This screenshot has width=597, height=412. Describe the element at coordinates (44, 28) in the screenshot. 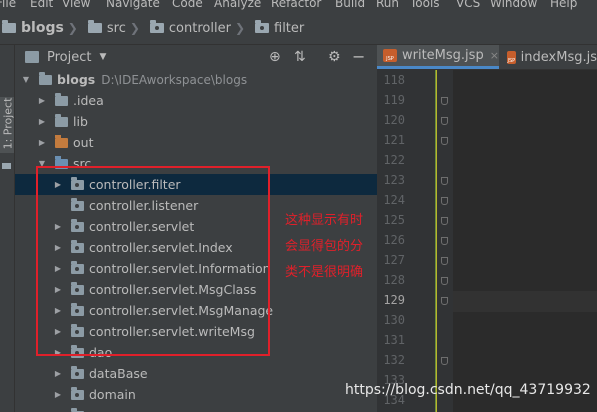

I see `breadcrumb-item: blogs ❯` at that location.